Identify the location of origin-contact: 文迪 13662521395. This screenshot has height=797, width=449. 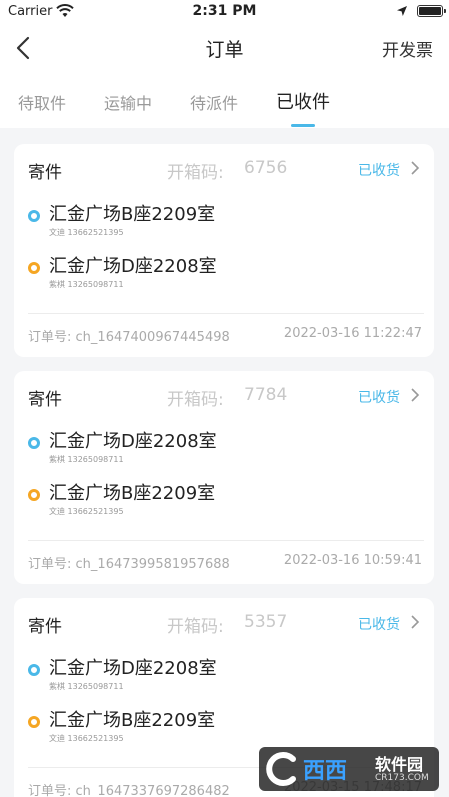
(86, 232).